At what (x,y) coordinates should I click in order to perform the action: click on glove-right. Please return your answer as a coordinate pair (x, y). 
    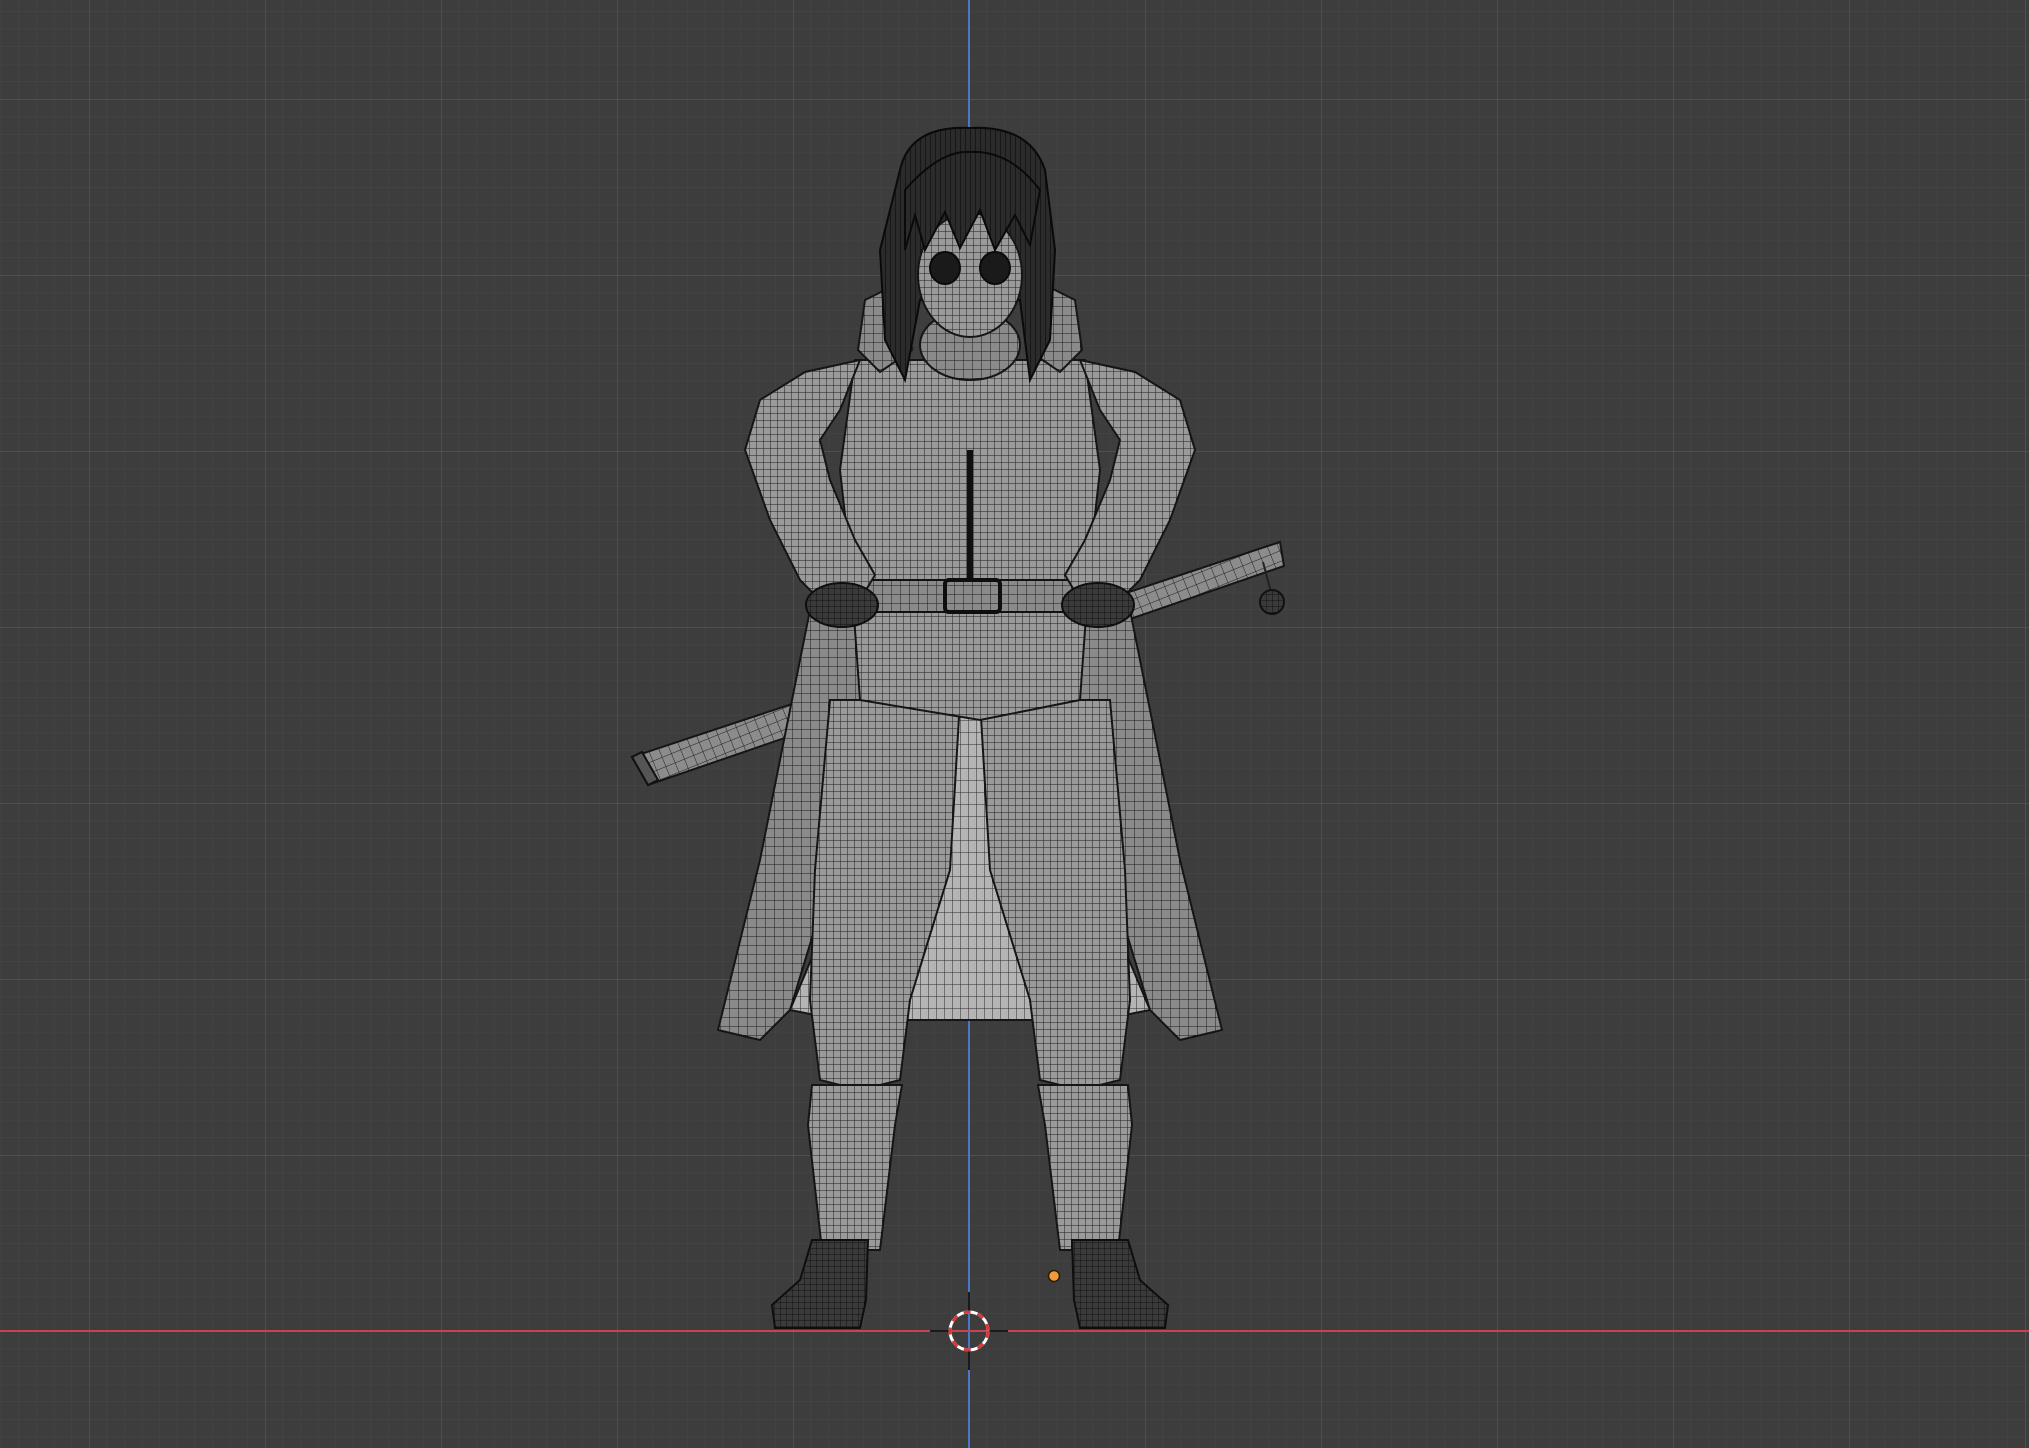
    Looking at the image, I should click on (1098, 605).